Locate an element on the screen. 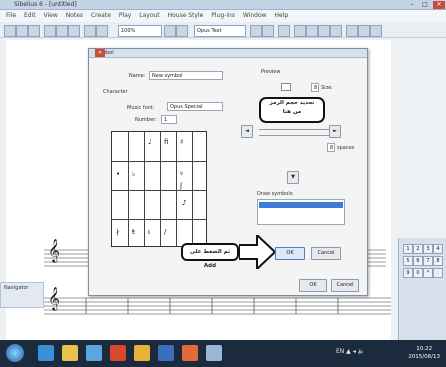 This screenshot has width=446, height=367. ok-button: OK is located at coordinates (290, 253).